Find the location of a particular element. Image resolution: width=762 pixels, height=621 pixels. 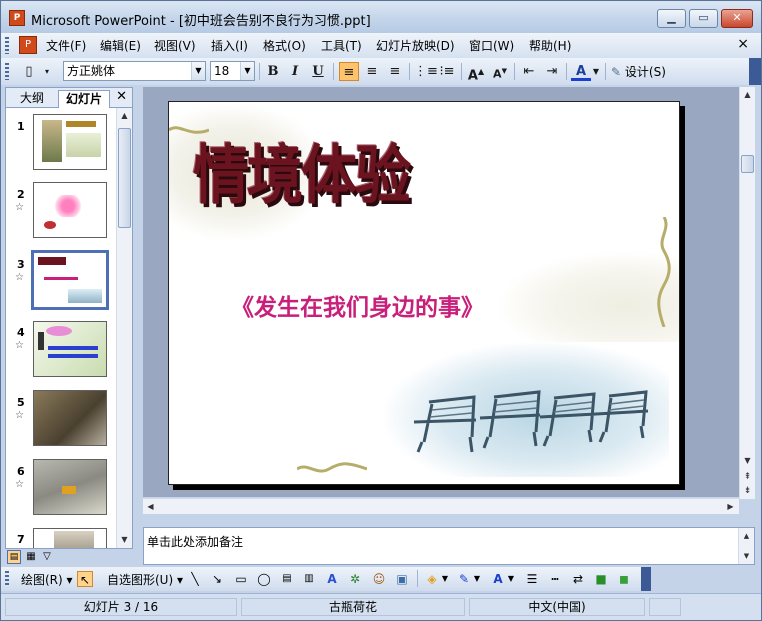

shrink-font-button: A▼ is located at coordinates (500, 71).